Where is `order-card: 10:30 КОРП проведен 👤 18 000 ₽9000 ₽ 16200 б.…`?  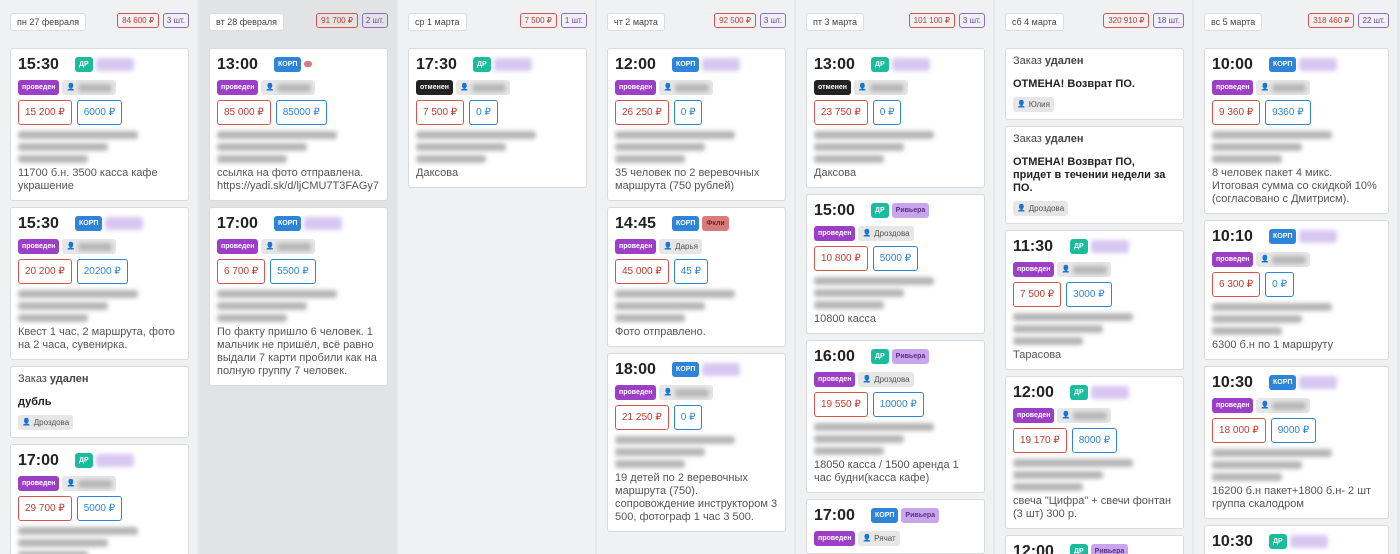 order-card: 10:30 КОРП проведен 👤 18 000 ₽9000 ₽ 16200 б.… is located at coordinates (1296, 442).